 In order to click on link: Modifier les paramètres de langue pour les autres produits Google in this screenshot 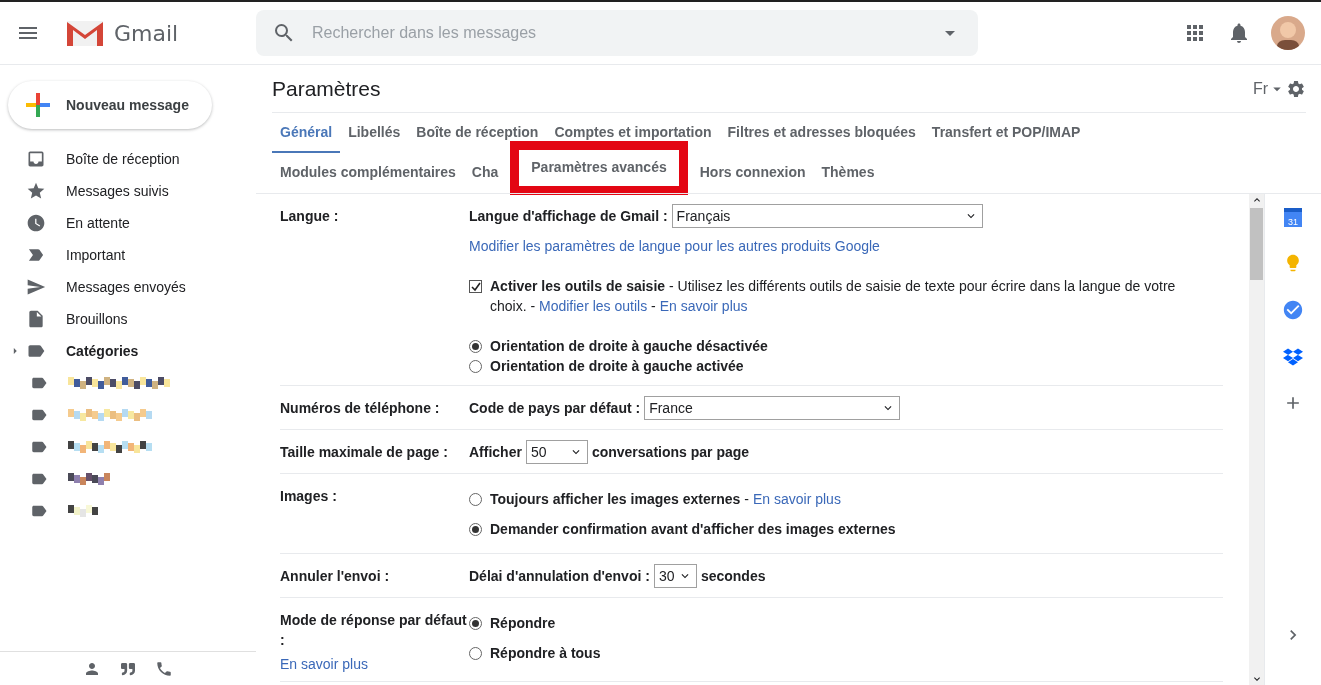, I will do `click(674, 246)`.